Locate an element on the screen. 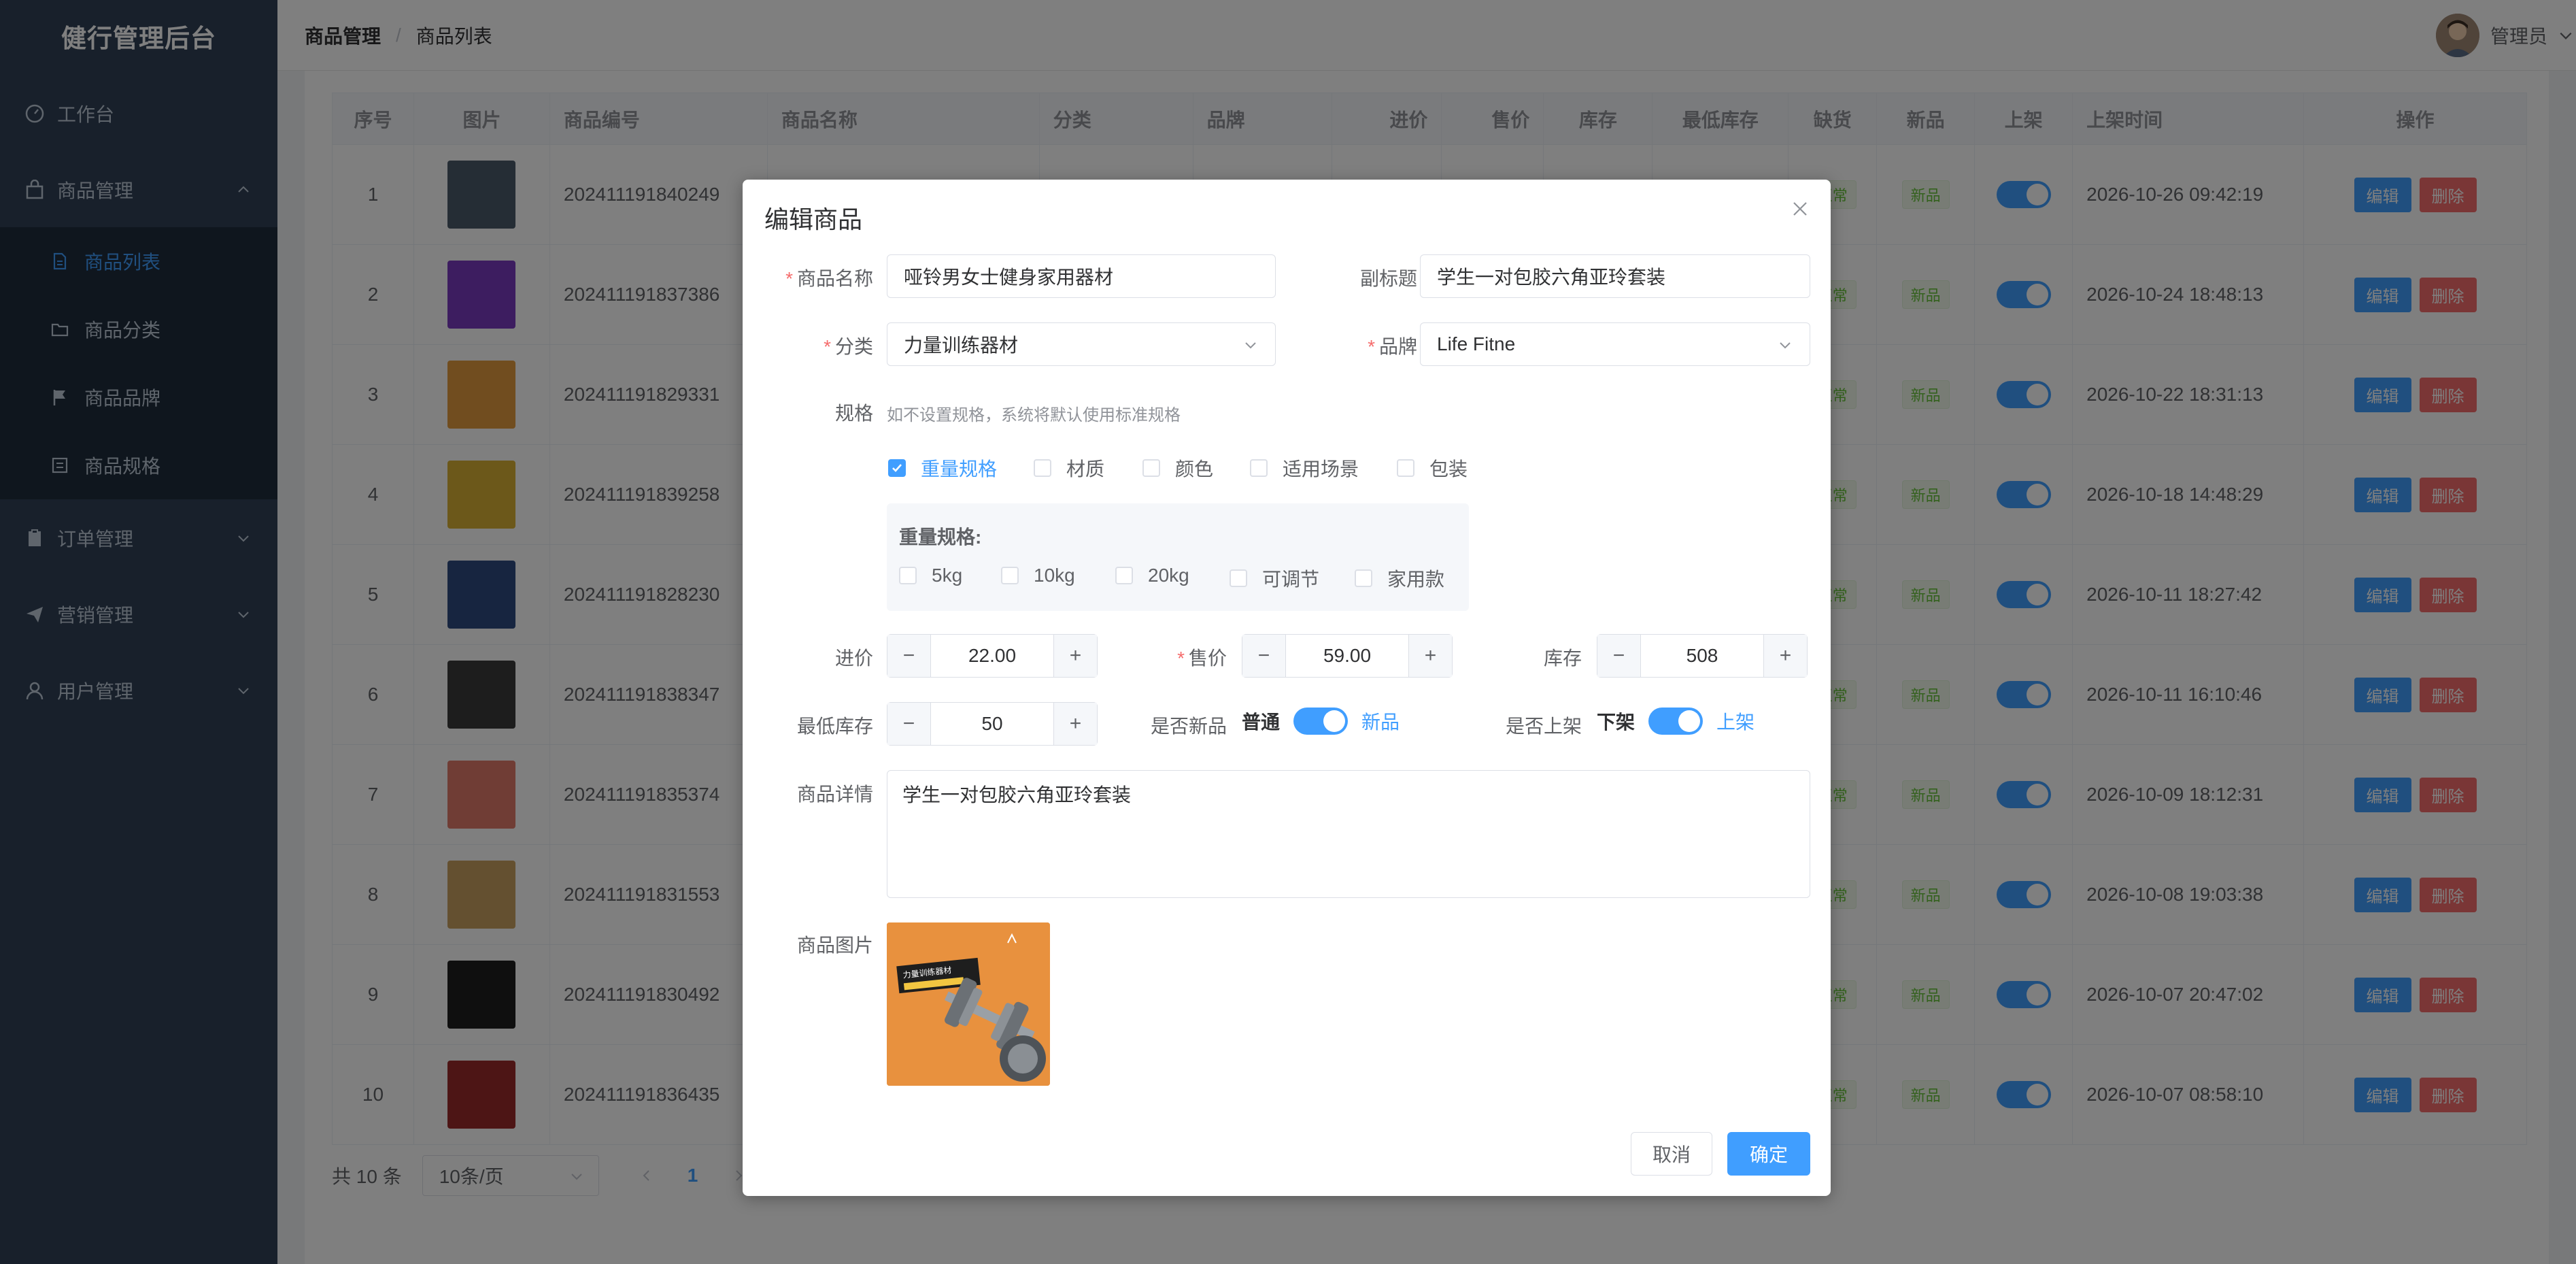 This screenshot has height=1264, width=2576. cost-value: 22.00 is located at coordinates (992, 655).